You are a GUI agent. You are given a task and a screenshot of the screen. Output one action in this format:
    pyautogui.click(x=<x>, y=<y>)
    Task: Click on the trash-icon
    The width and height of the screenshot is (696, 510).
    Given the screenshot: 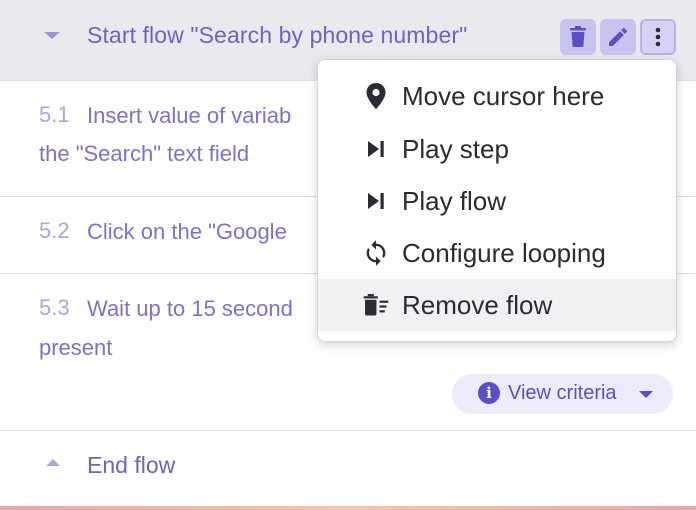 What is the action you would take?
    pyautogui.click(x=578, y=36)
    